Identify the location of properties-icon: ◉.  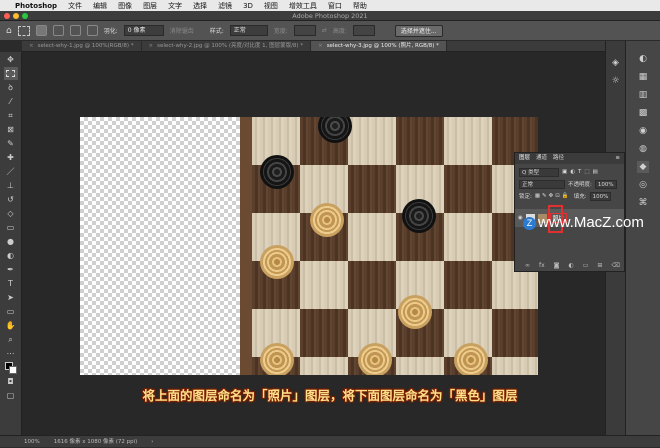
(643, 131).